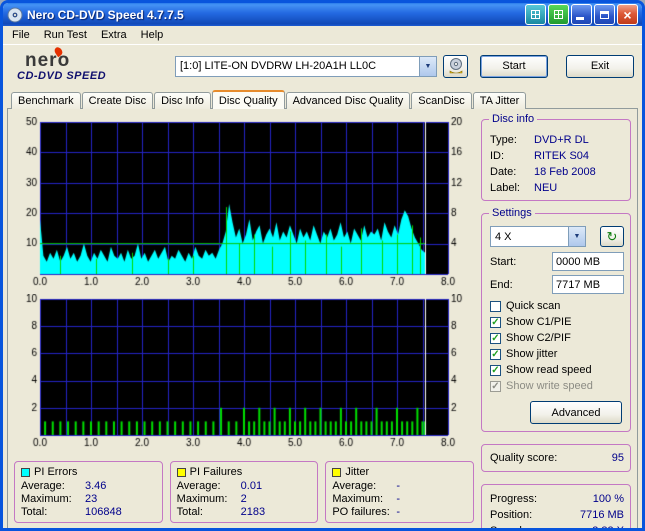 Image resolution: width=645 pixels, height=531 pixels. Describe the element at coordinates (600, 66) in the screenshot. I see `exit-button: Exit` at that location.